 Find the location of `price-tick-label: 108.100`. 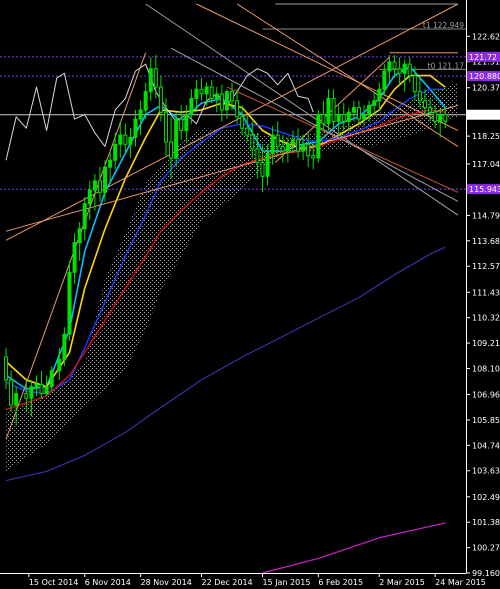

price-tick-label: 108.100 is located at coordinates (486, 368).